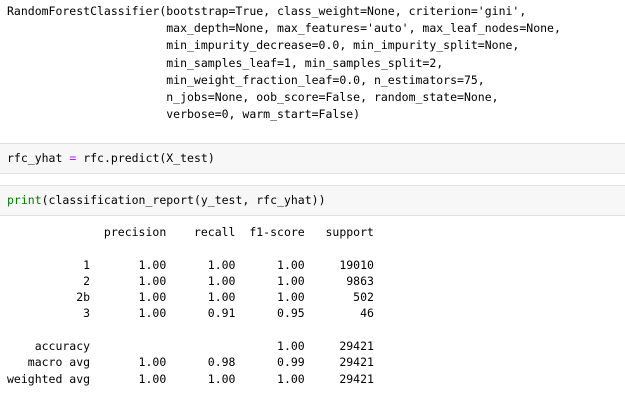 Image resolution: width=625 pixels, height=402 pixels. I want to click on code-line: rfc_yhat = rfc.predict(X_test), so click(111, 158).